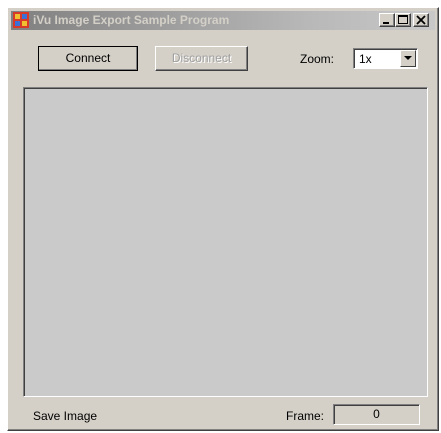  I want to click on frame-label: Frame:, so click(305, 416).